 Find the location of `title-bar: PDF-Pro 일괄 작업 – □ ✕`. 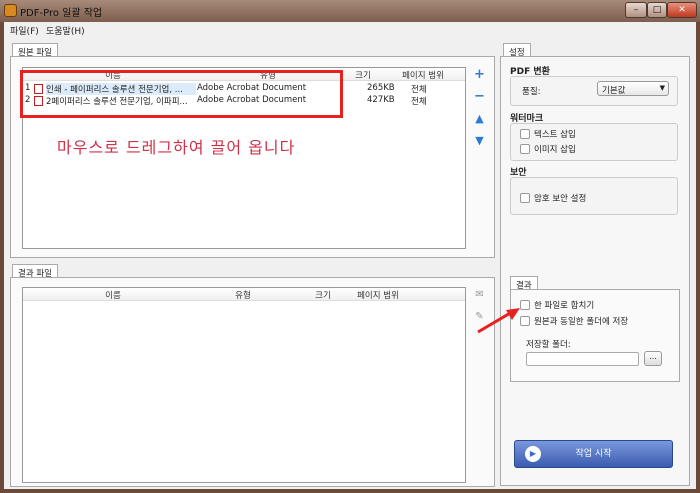

title-bar: PDF-Pro 일괄 작업 – □ ✕ is located at coordinates (350, 11).